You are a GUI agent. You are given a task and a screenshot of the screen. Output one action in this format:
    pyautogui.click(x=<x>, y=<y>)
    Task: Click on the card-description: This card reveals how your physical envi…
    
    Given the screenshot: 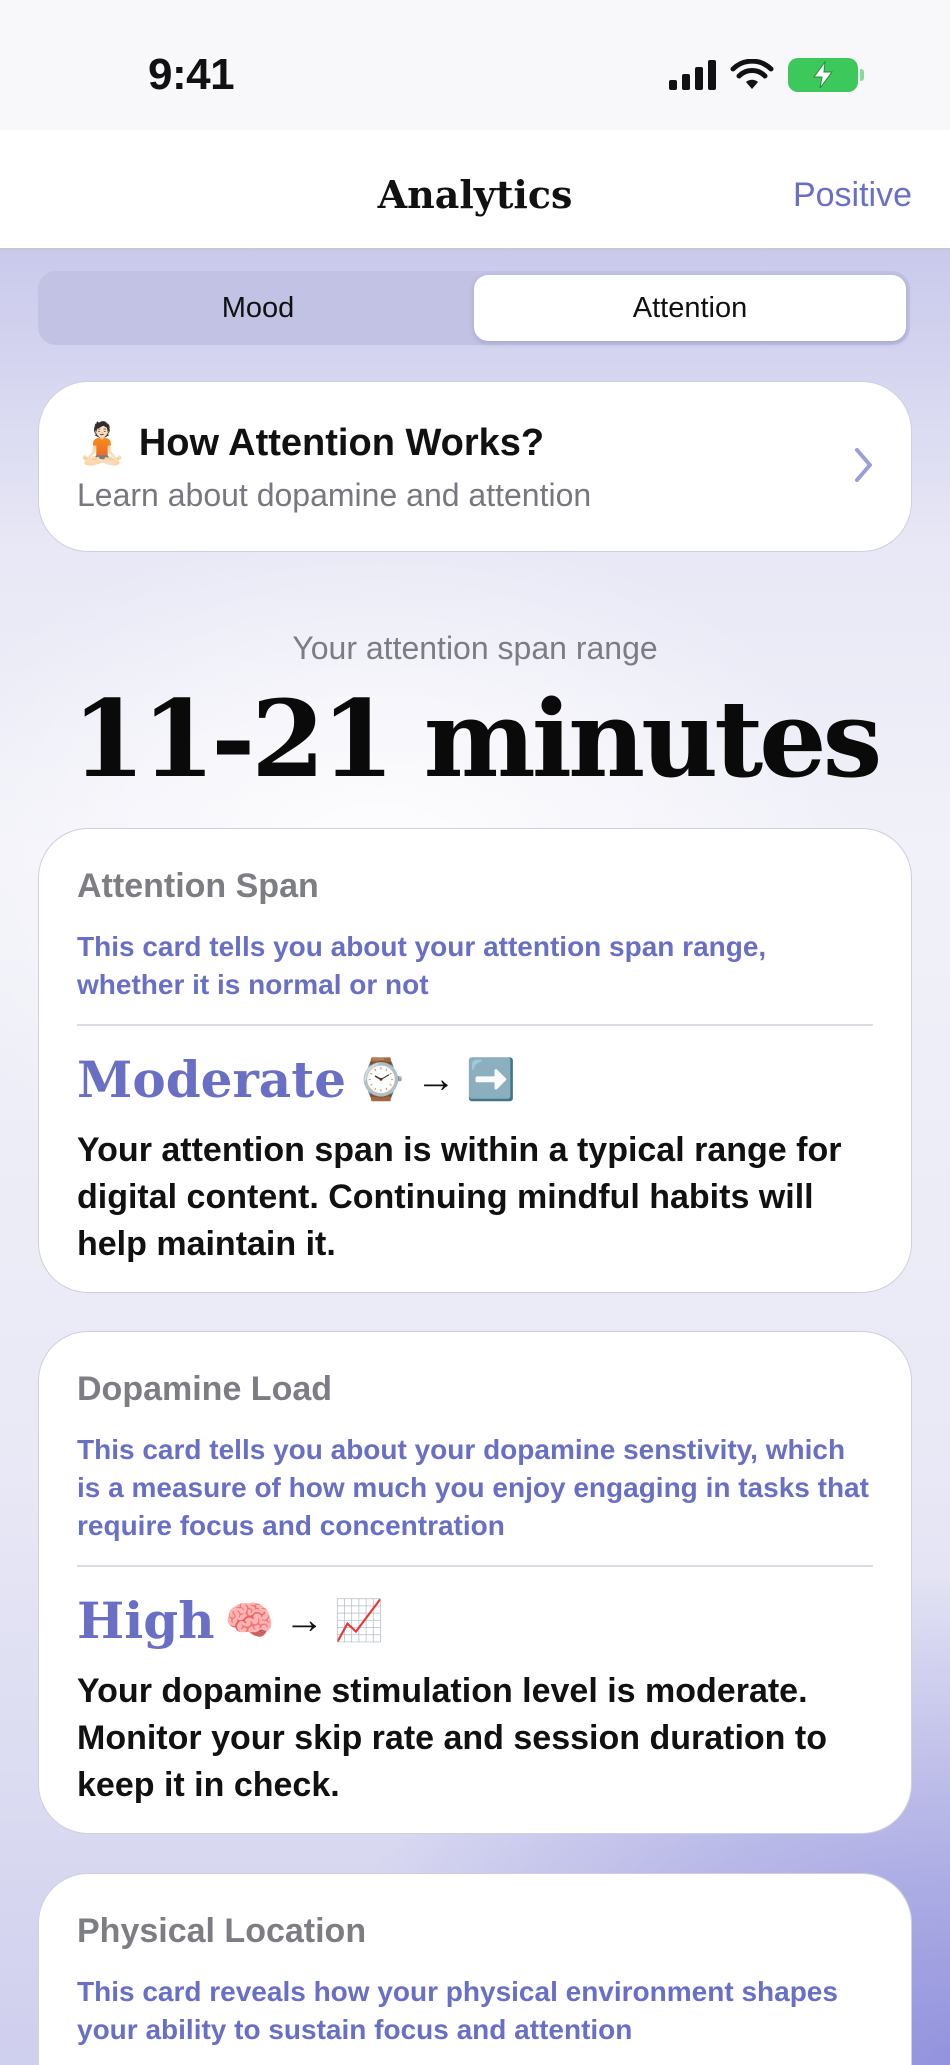 What is the action you would take?
    pyautogui.click(x=457, y=2010)
    